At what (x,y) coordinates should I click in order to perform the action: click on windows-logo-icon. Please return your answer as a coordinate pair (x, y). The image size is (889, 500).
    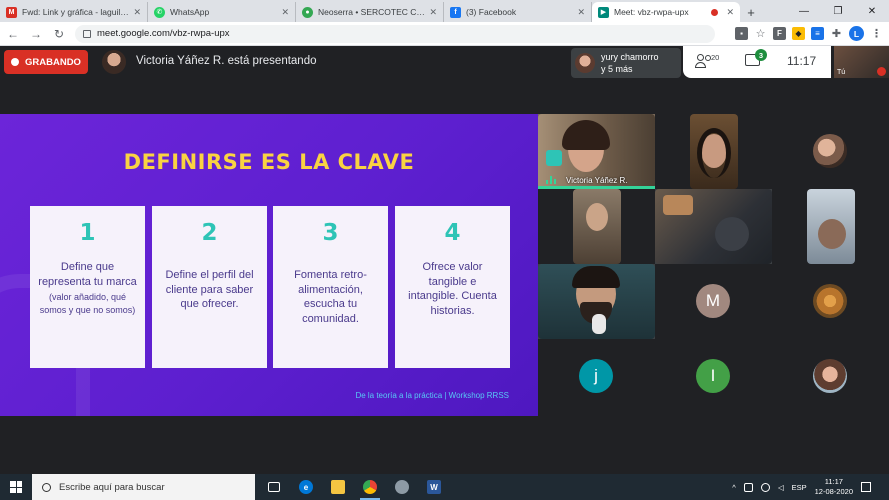
    Looking at the image, I should click on (16, 487).